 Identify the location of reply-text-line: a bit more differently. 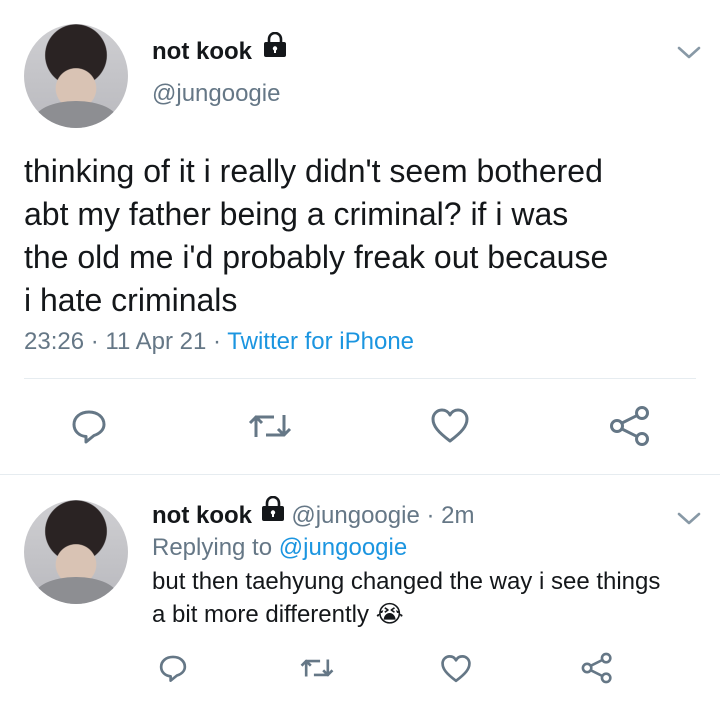
(260, 614).